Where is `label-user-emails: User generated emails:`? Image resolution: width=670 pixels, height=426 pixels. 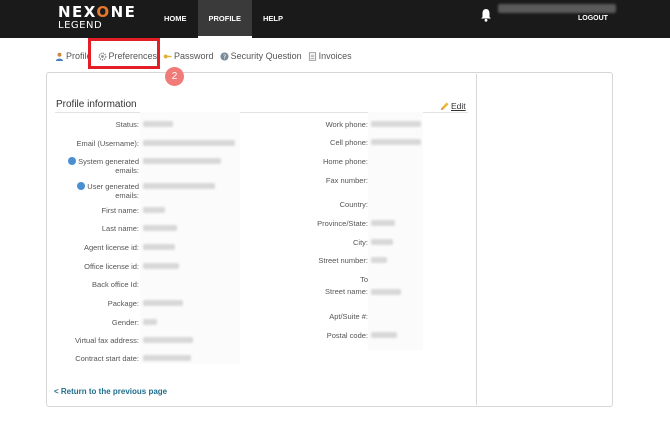 label-user-emails: User generated emails: is located at coordinates (108, 191).